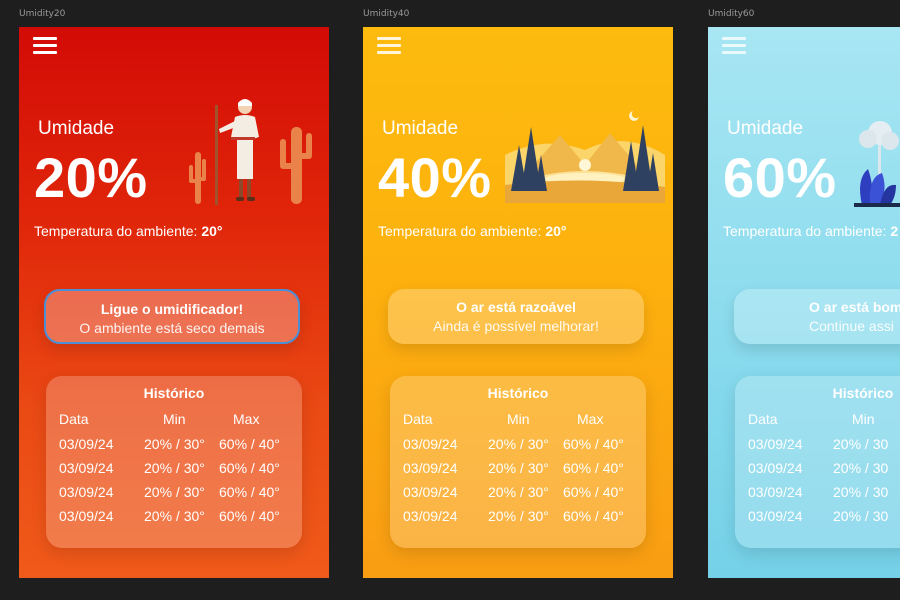 The image size is (900, 600). Describe the element at coordinates (91, 177) in the screenshot. I see `humidity-value: 20%` at that location.